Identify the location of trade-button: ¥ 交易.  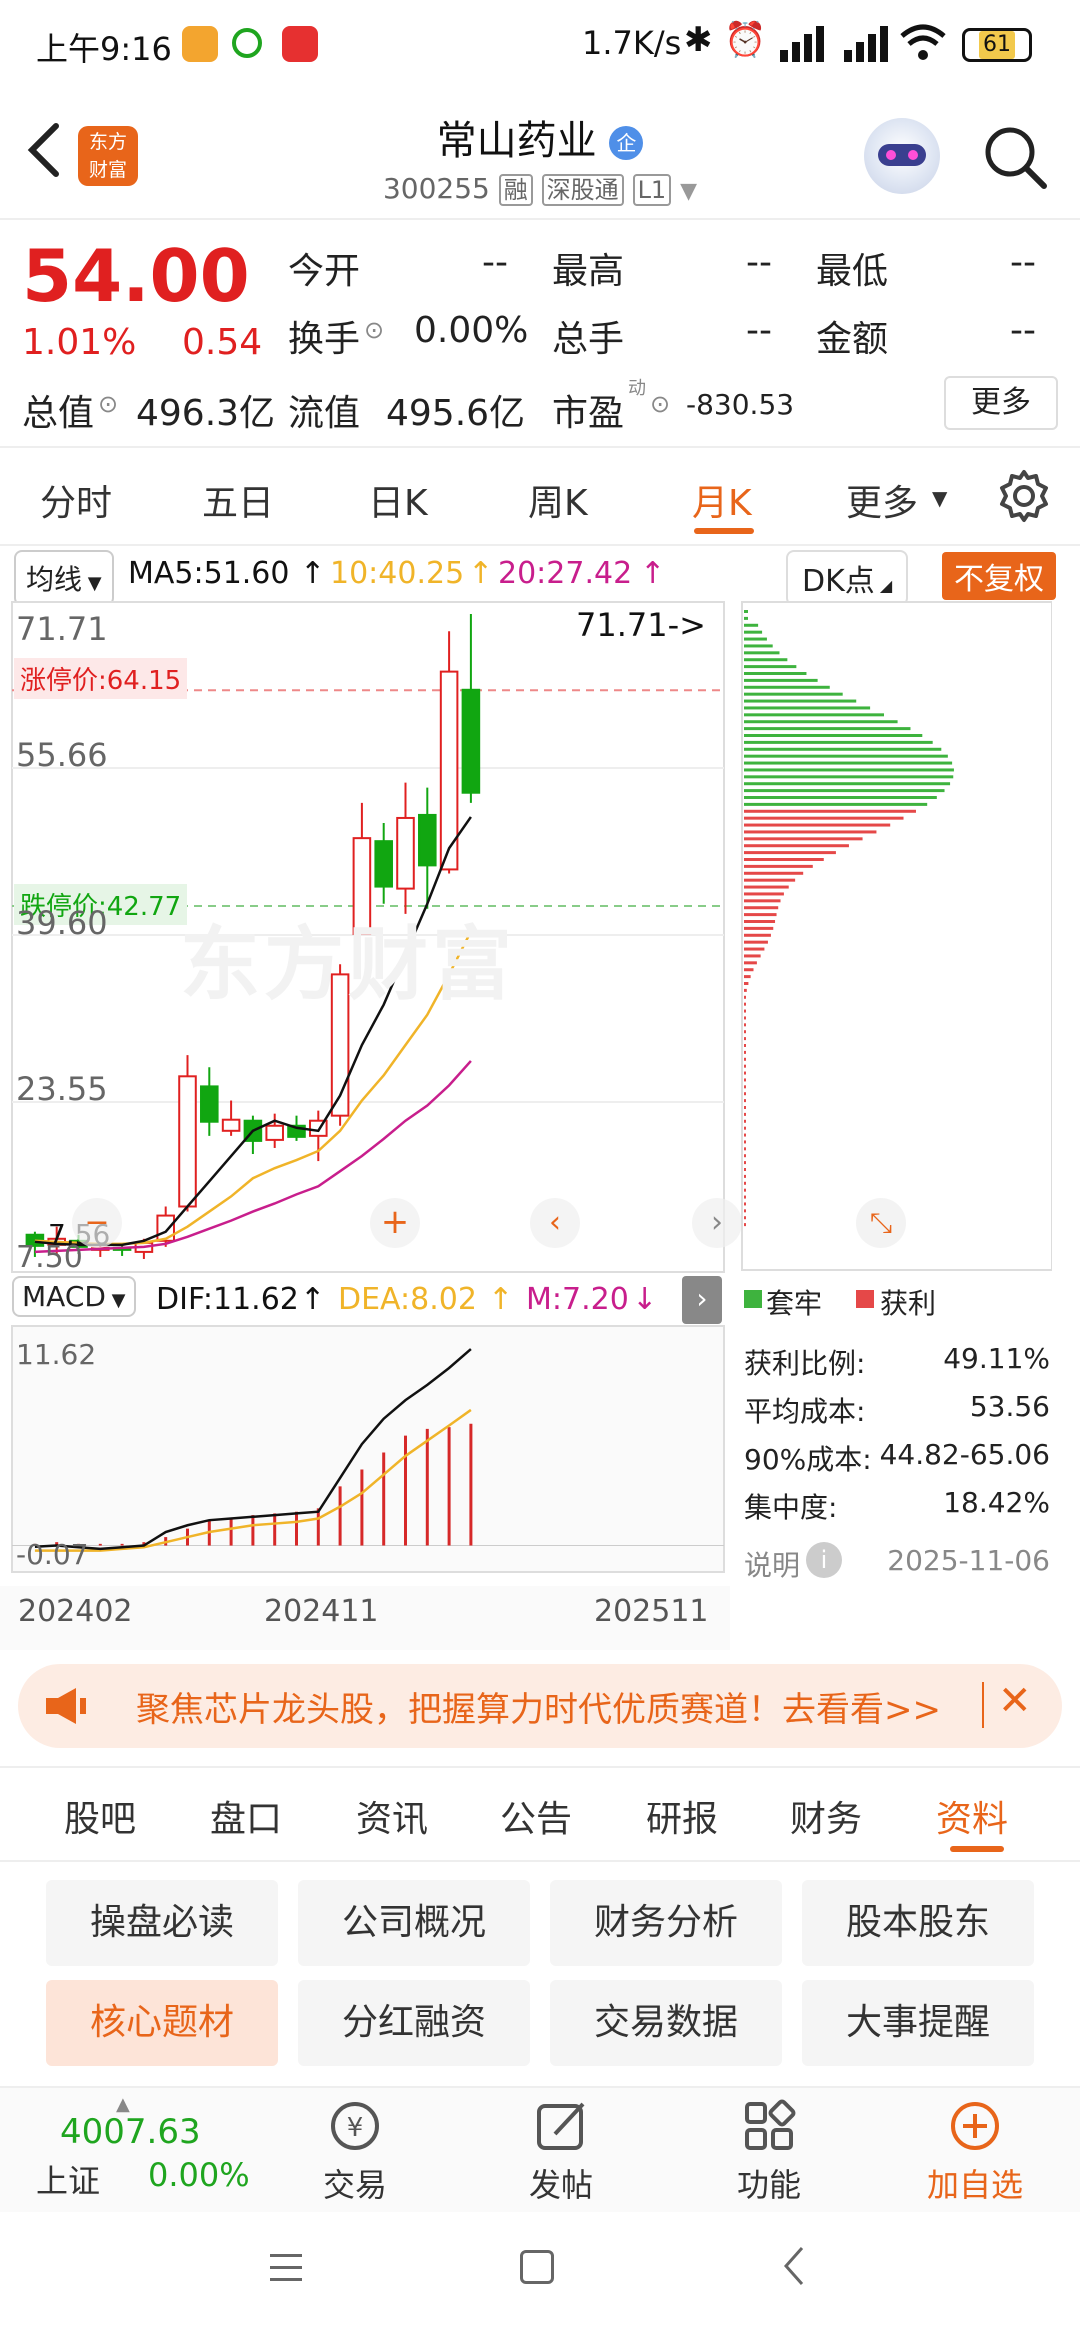
(355, 2152).